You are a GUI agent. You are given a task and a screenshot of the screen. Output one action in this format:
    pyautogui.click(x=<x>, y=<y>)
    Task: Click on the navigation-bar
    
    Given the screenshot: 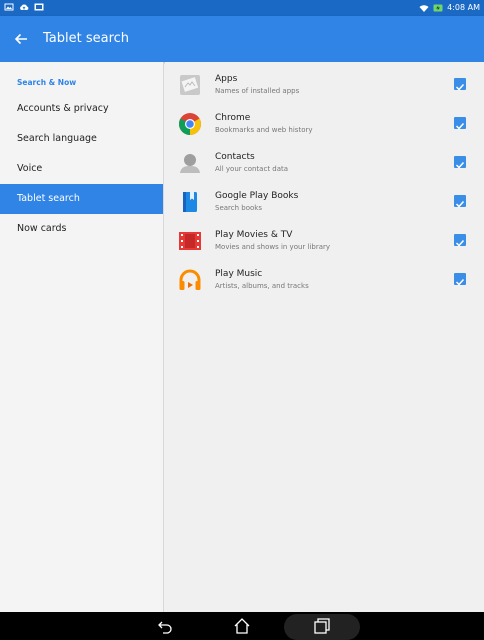 What is the action you would take?
    pyautogui.click(x=242, y=626)
    